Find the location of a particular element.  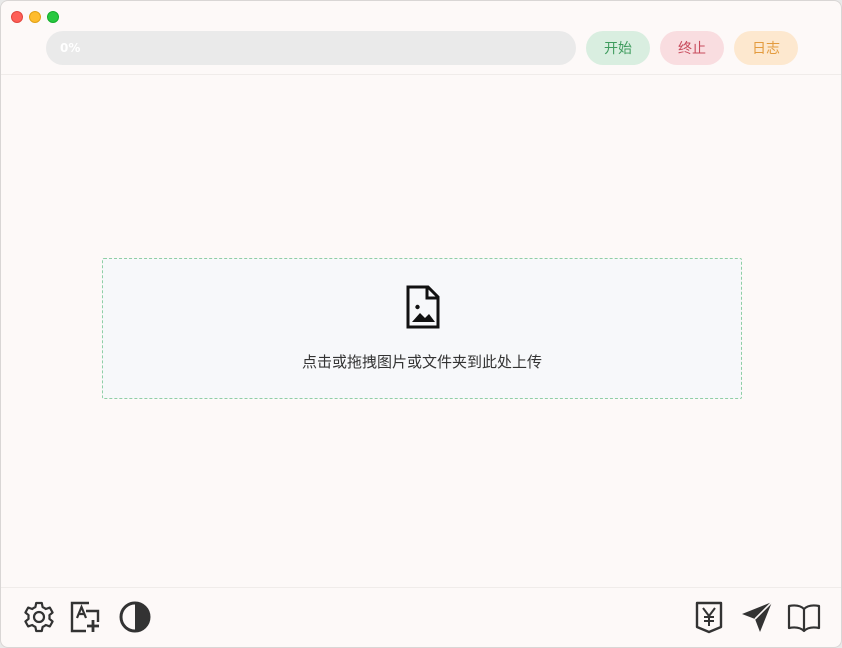

settings-icon is located at coordinates (39, 617).